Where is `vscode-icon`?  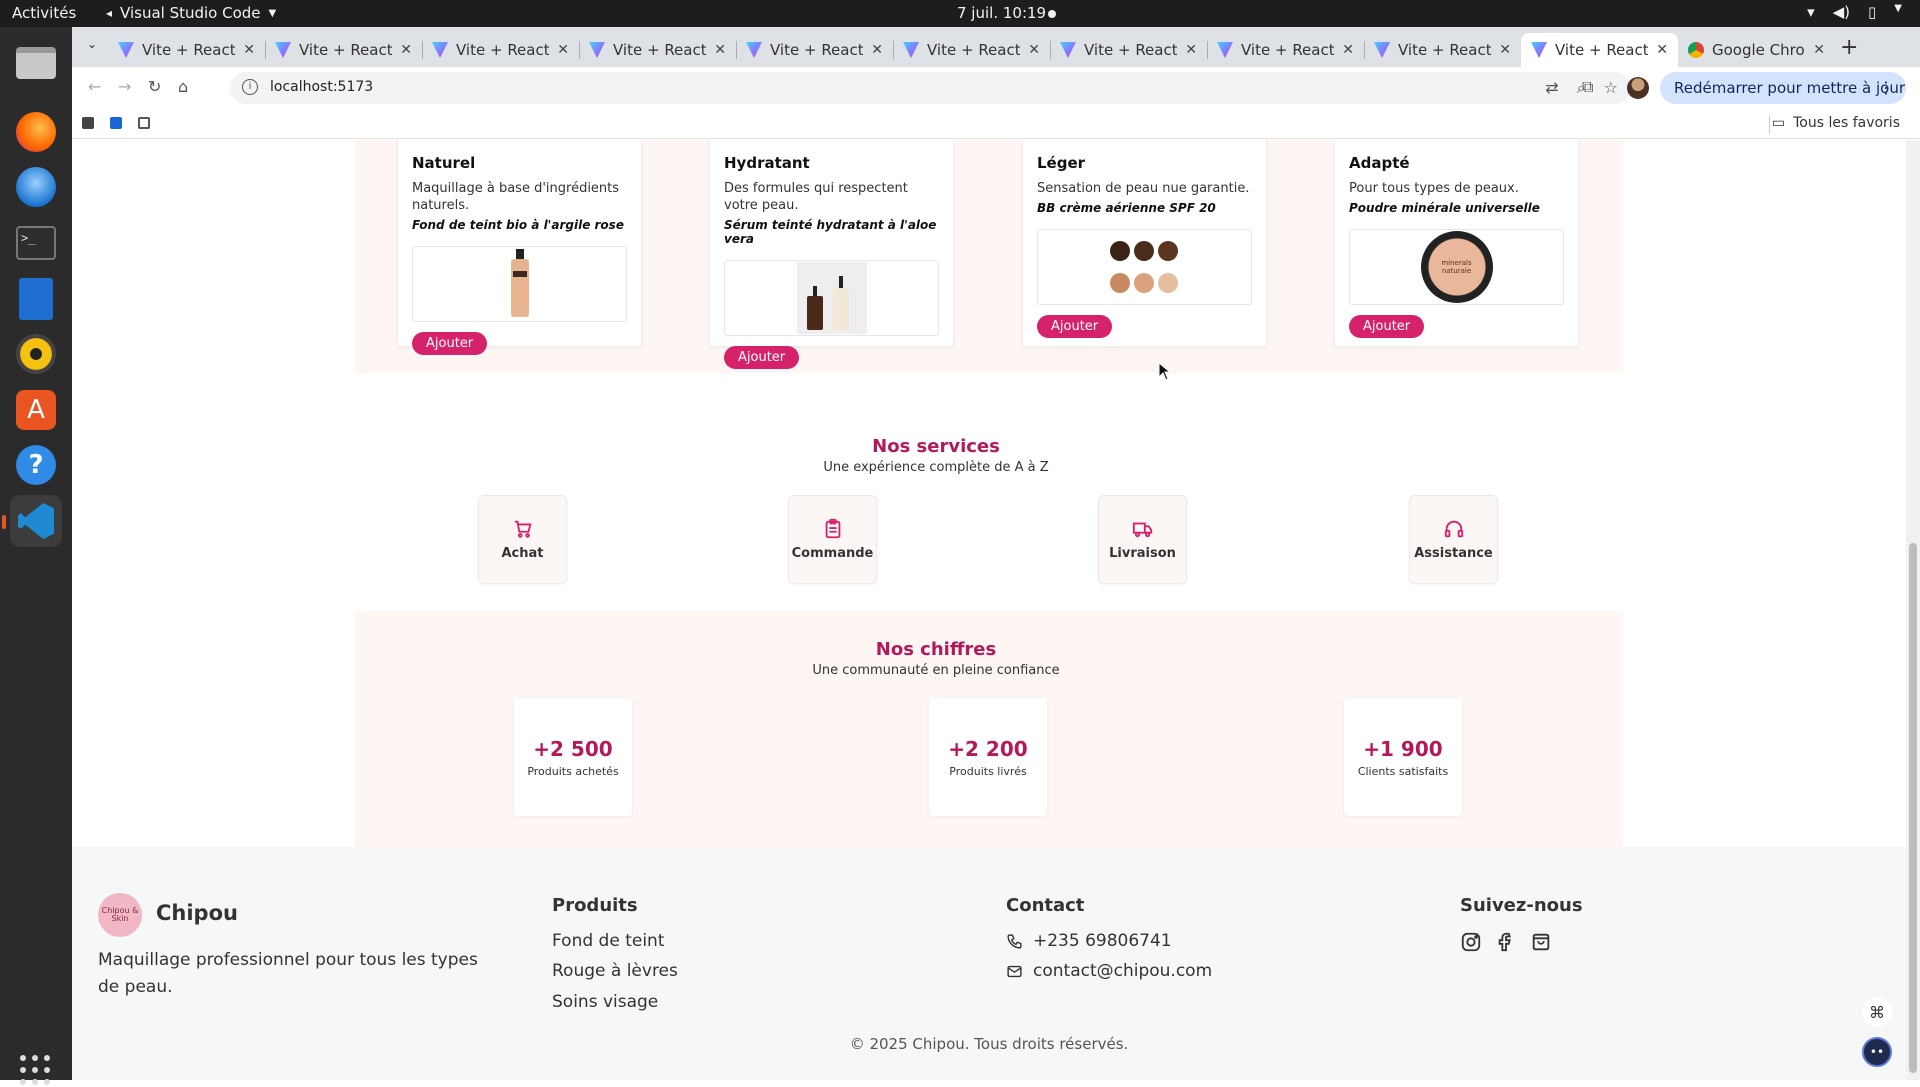 vscode-icon is located at coordinates (36, 521).